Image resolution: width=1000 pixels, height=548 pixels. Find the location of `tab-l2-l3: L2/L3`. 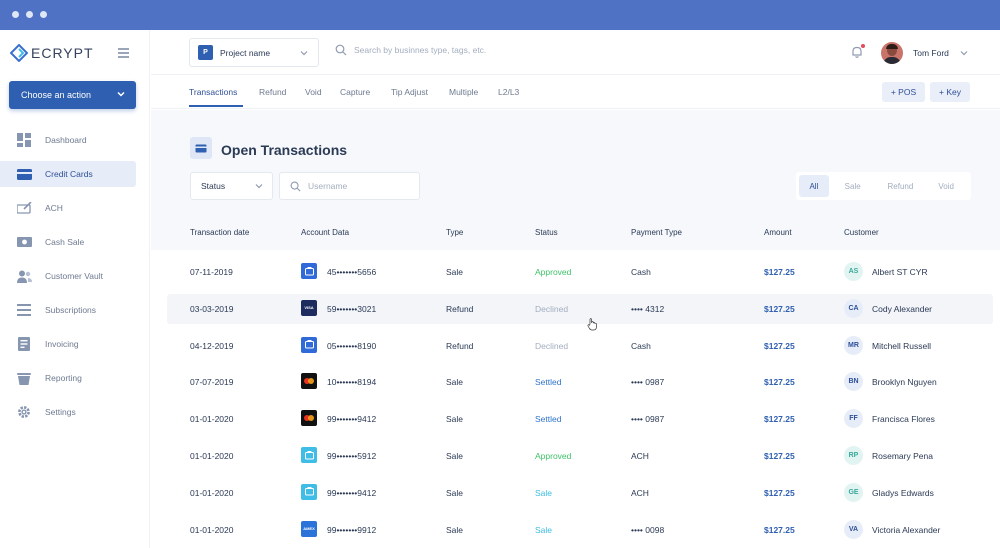

tab-l2-l3: L2/L3 is located at coordinates (508, 92).